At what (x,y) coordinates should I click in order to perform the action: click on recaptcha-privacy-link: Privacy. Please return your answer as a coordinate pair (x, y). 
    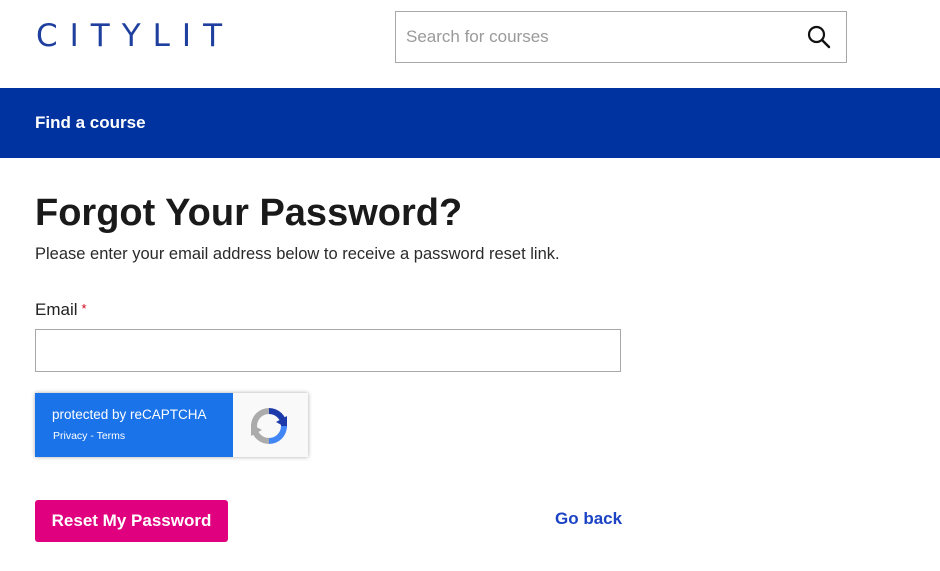
    Looking at the image, I should click on (70, 436).